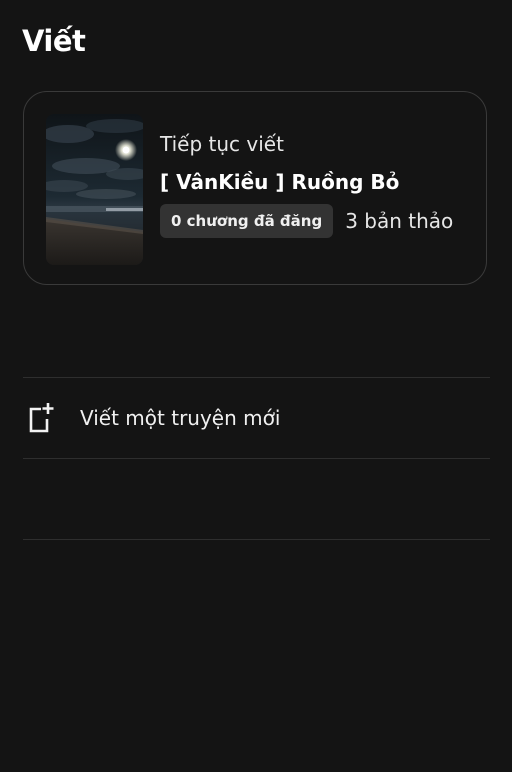 The height and width of the screenshot is (772, 512). Describe the element at coordinates (54, 41) in the screenshot. I see `page-title: Viết` at that location.